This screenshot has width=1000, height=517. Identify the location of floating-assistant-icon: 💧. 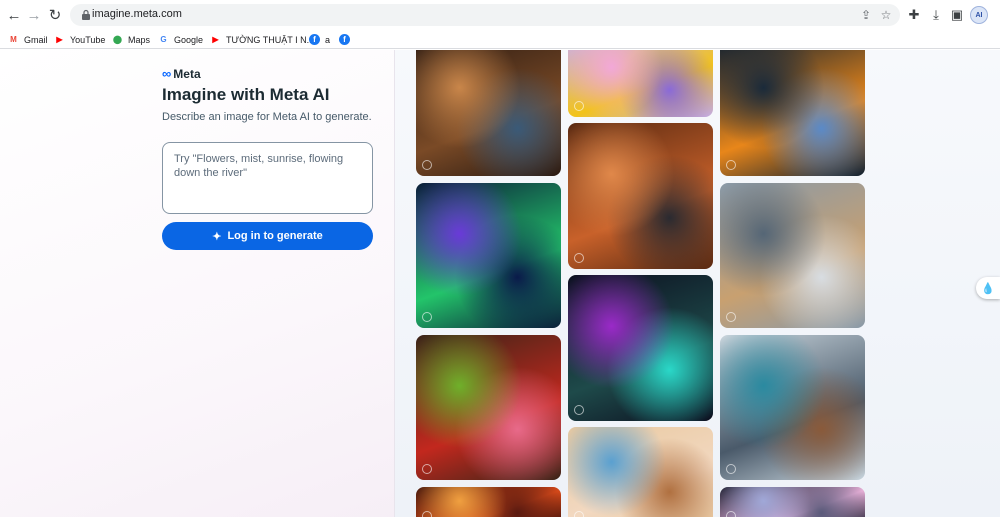
(988, 288).